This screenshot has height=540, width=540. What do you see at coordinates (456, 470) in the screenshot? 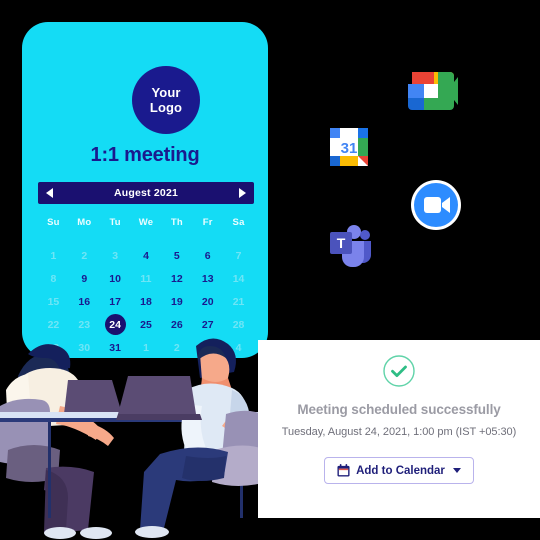
I see `chevron-down-icon` at bounding box center [456, 470].